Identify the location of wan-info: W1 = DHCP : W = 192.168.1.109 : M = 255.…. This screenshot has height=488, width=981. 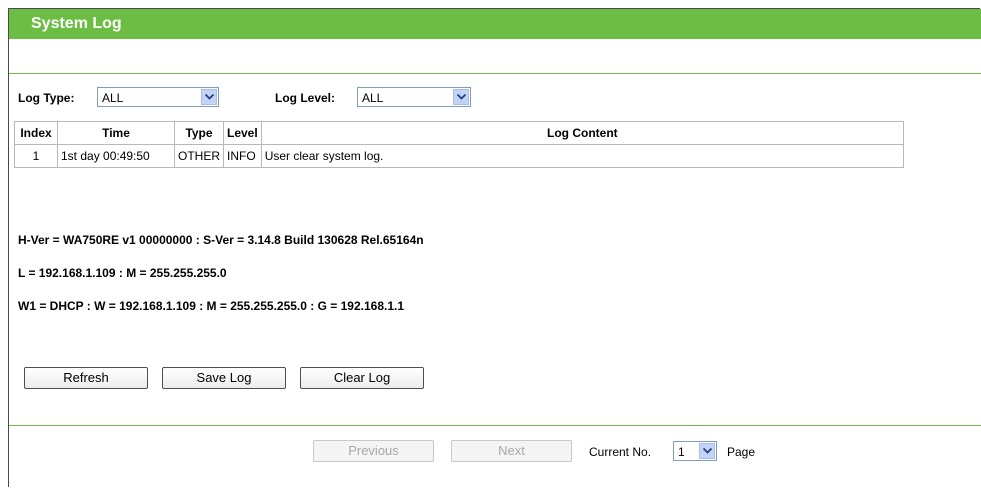
(211, 306).